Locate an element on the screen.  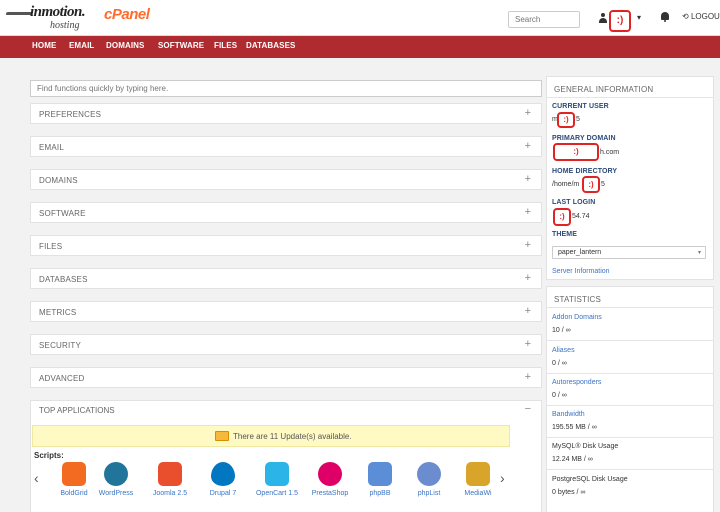
nav-databases: DATABASES is located at coordinates (271, 45).